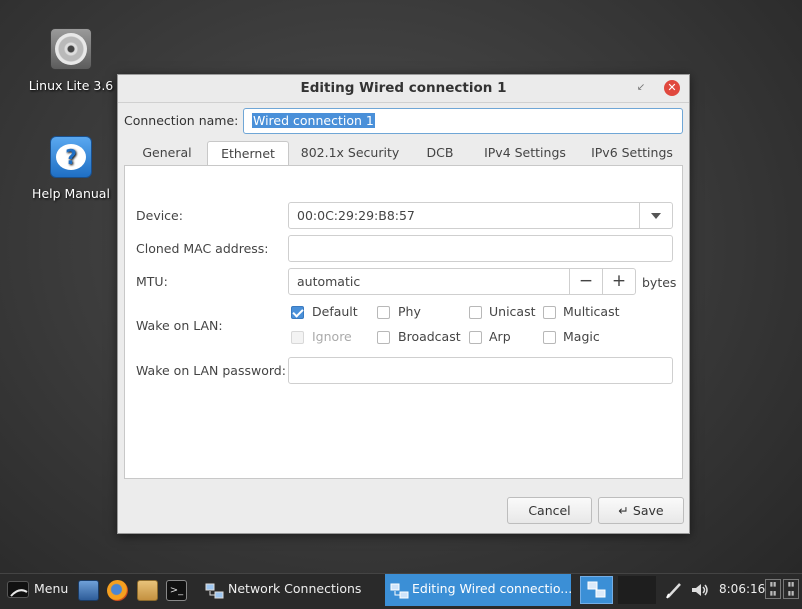 The width and height of the screenshot is (802, 609). I want to click on pen-icon, so click(675, 590).